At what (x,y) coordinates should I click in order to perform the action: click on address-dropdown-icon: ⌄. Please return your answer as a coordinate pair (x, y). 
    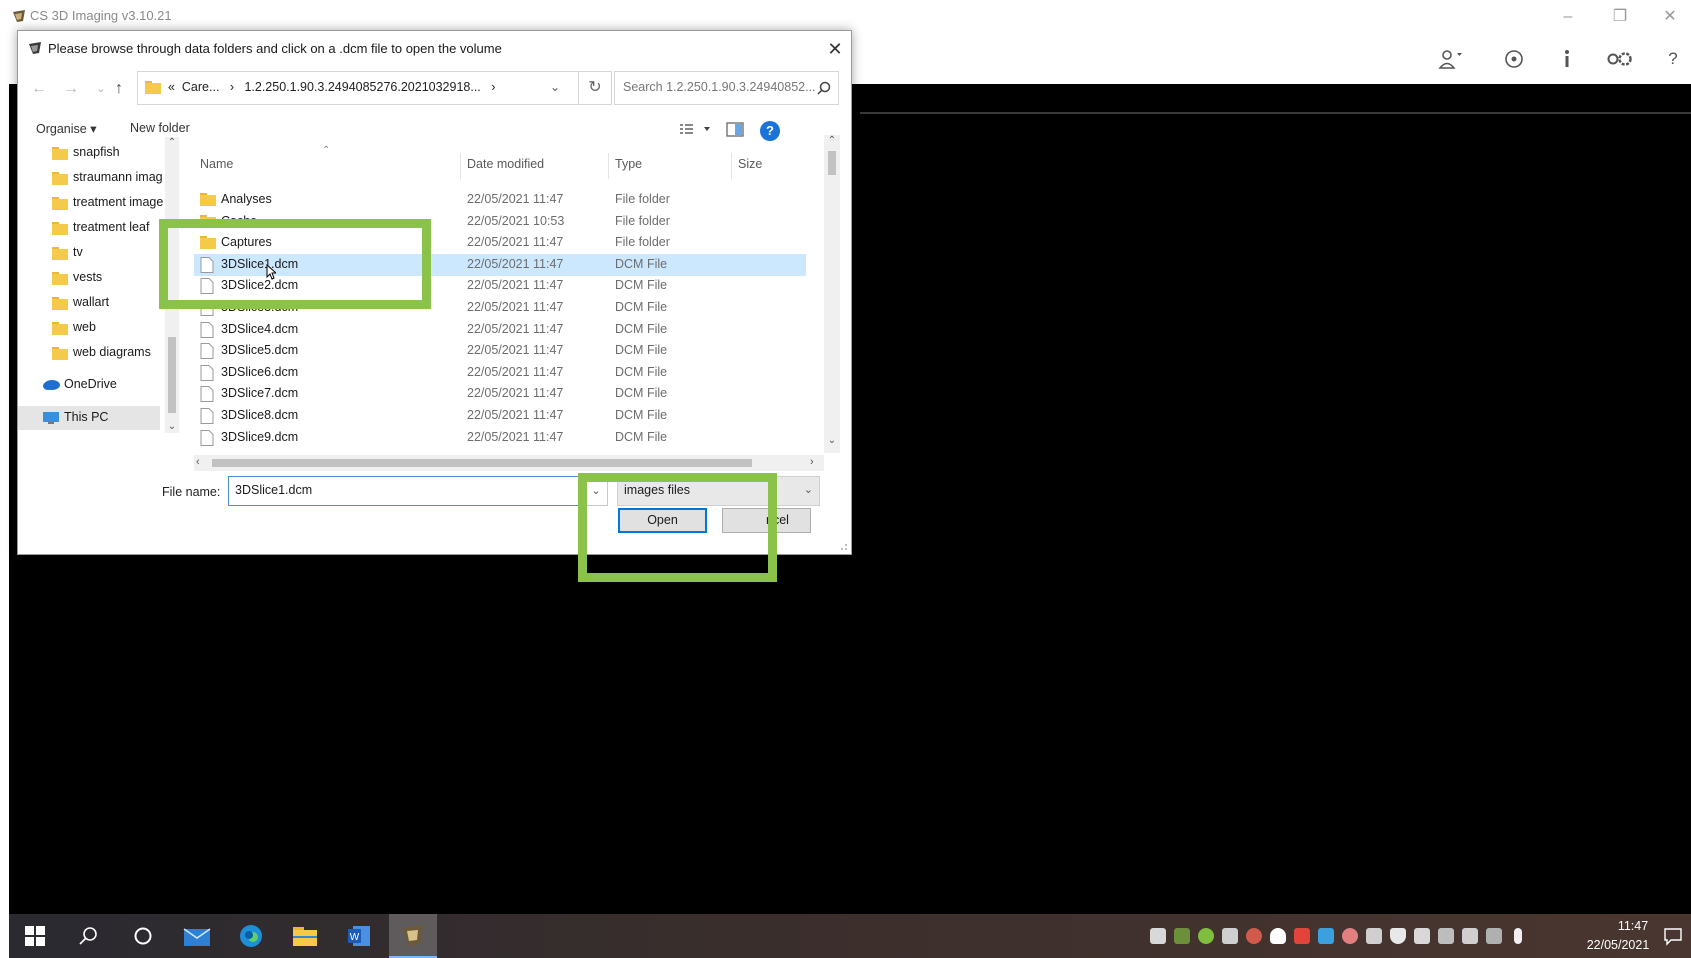
    Looking at the image, I should click on (555, 87).